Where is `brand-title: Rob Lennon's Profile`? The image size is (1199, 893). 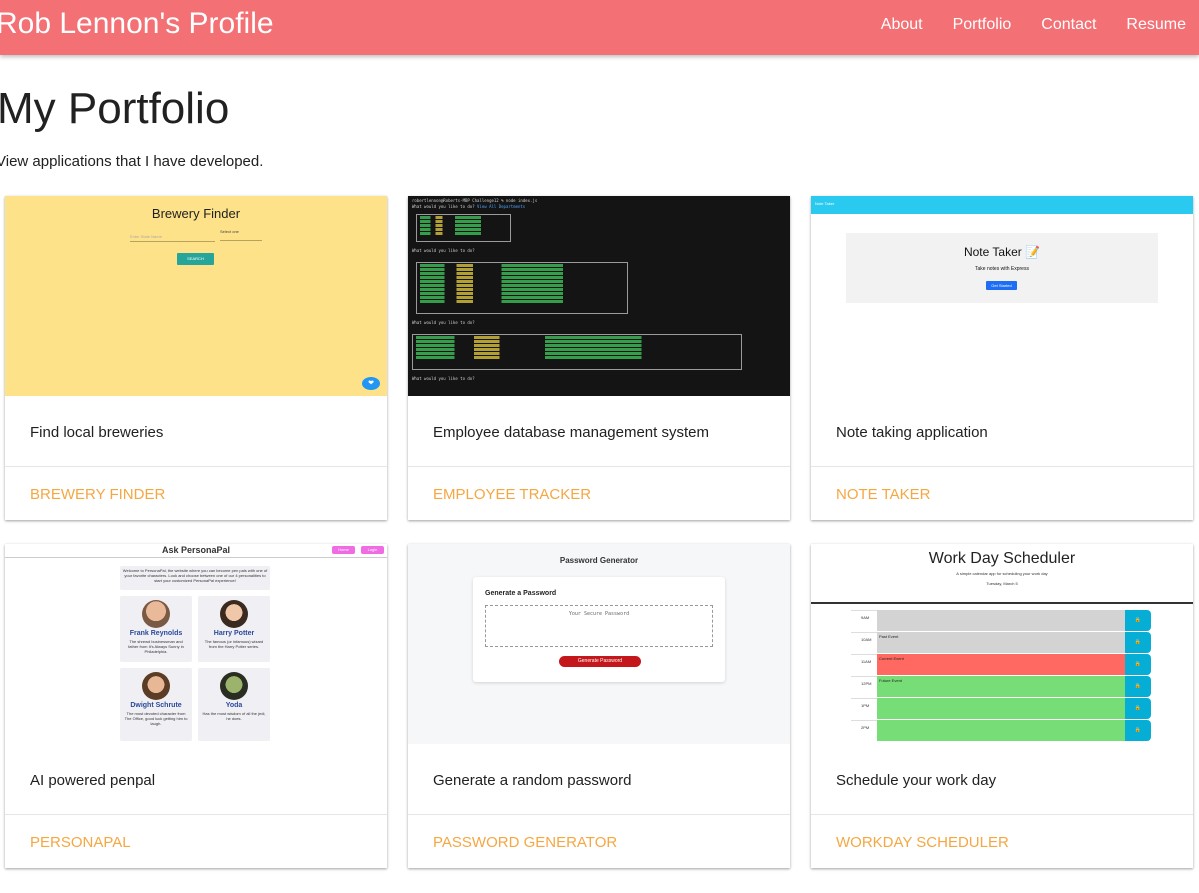
brand-title: Rob Lennon's Profile is located at coordinates (137, 24).